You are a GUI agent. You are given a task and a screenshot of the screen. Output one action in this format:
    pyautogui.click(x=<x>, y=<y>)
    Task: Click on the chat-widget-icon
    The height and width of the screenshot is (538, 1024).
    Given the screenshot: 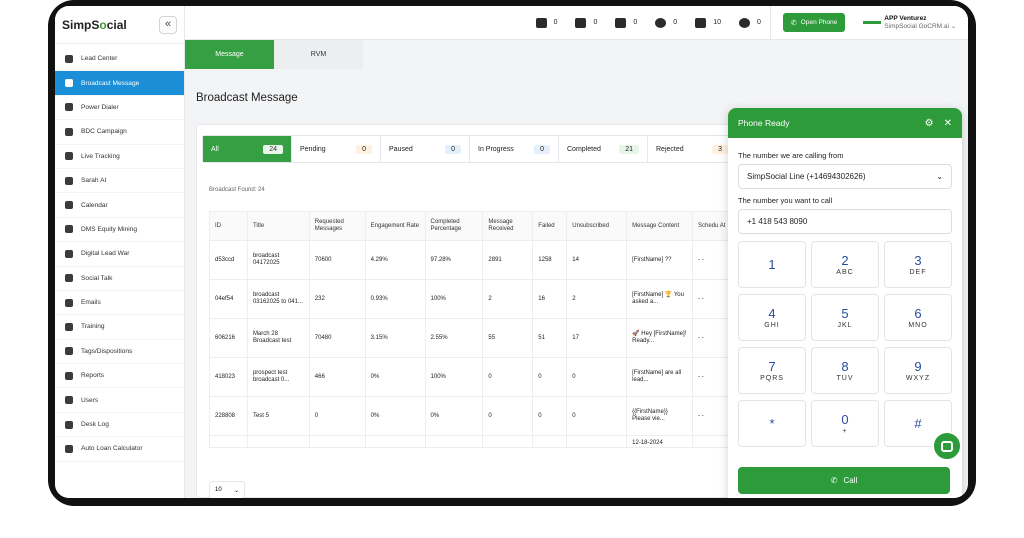 What is the action you would take?
    pyautogui.click(x=947, y=446)
    